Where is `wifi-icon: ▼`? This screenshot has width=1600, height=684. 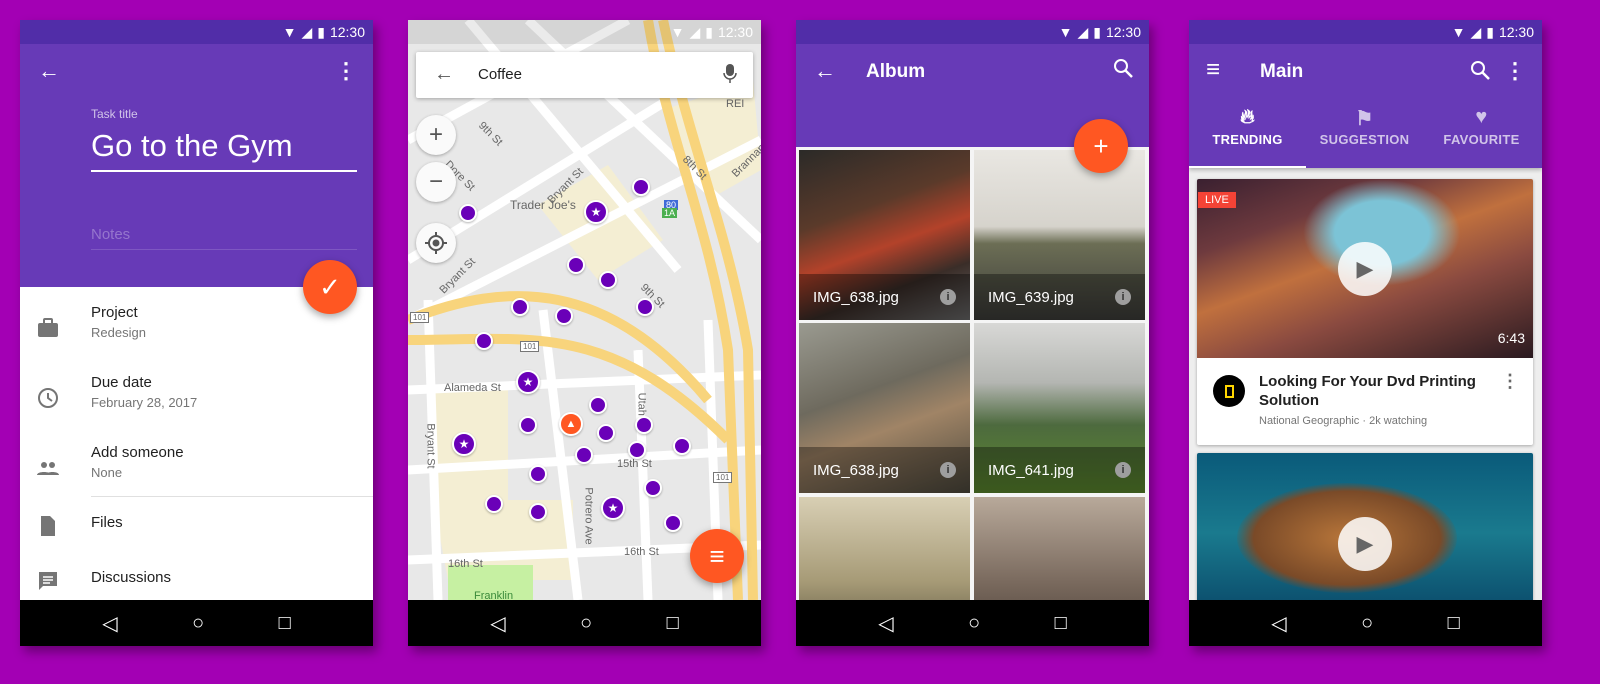 wifi-icon: ▼ is located at coordinates (1065, 32).